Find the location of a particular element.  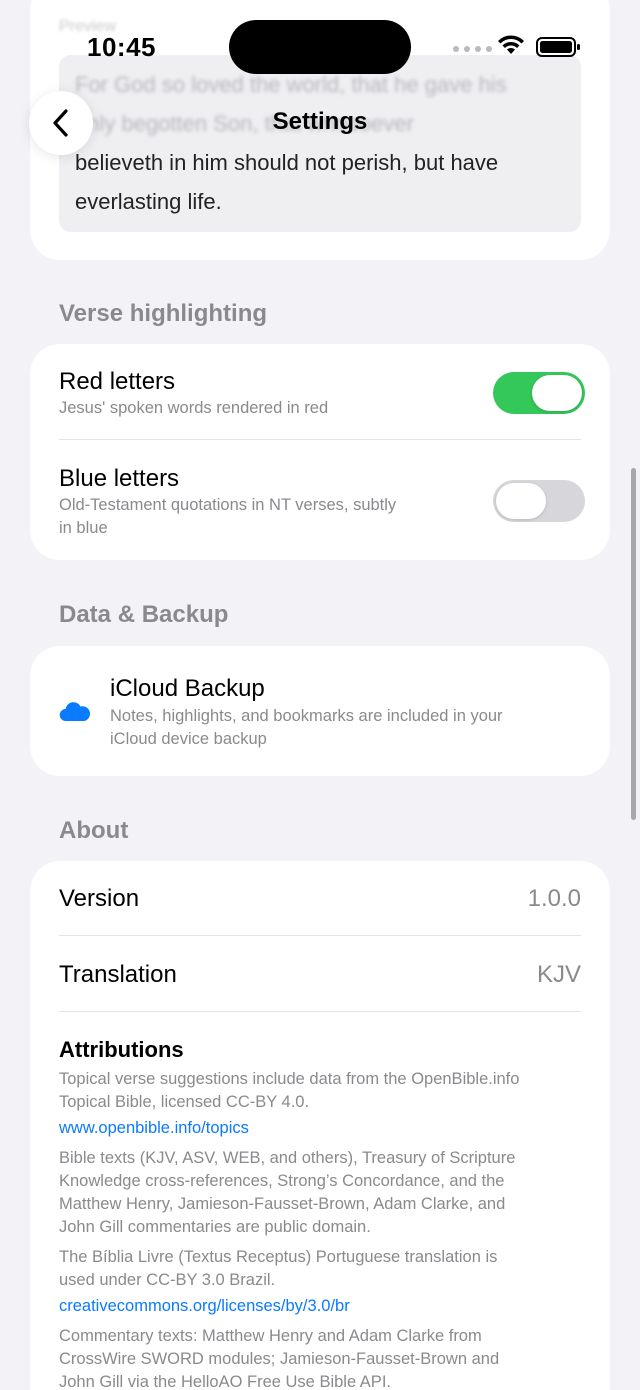

attributions-title: Attributions is located at coordinates (121, 1049).